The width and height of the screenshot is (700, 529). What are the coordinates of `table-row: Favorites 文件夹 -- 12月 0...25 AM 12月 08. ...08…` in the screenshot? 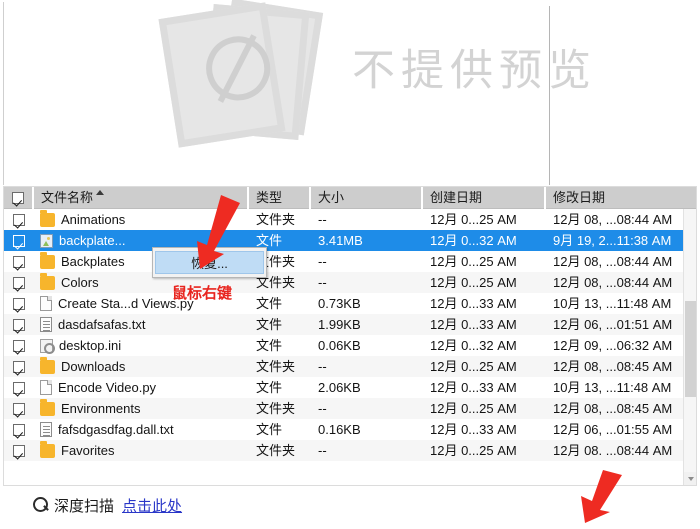 It's located at (350, 450).